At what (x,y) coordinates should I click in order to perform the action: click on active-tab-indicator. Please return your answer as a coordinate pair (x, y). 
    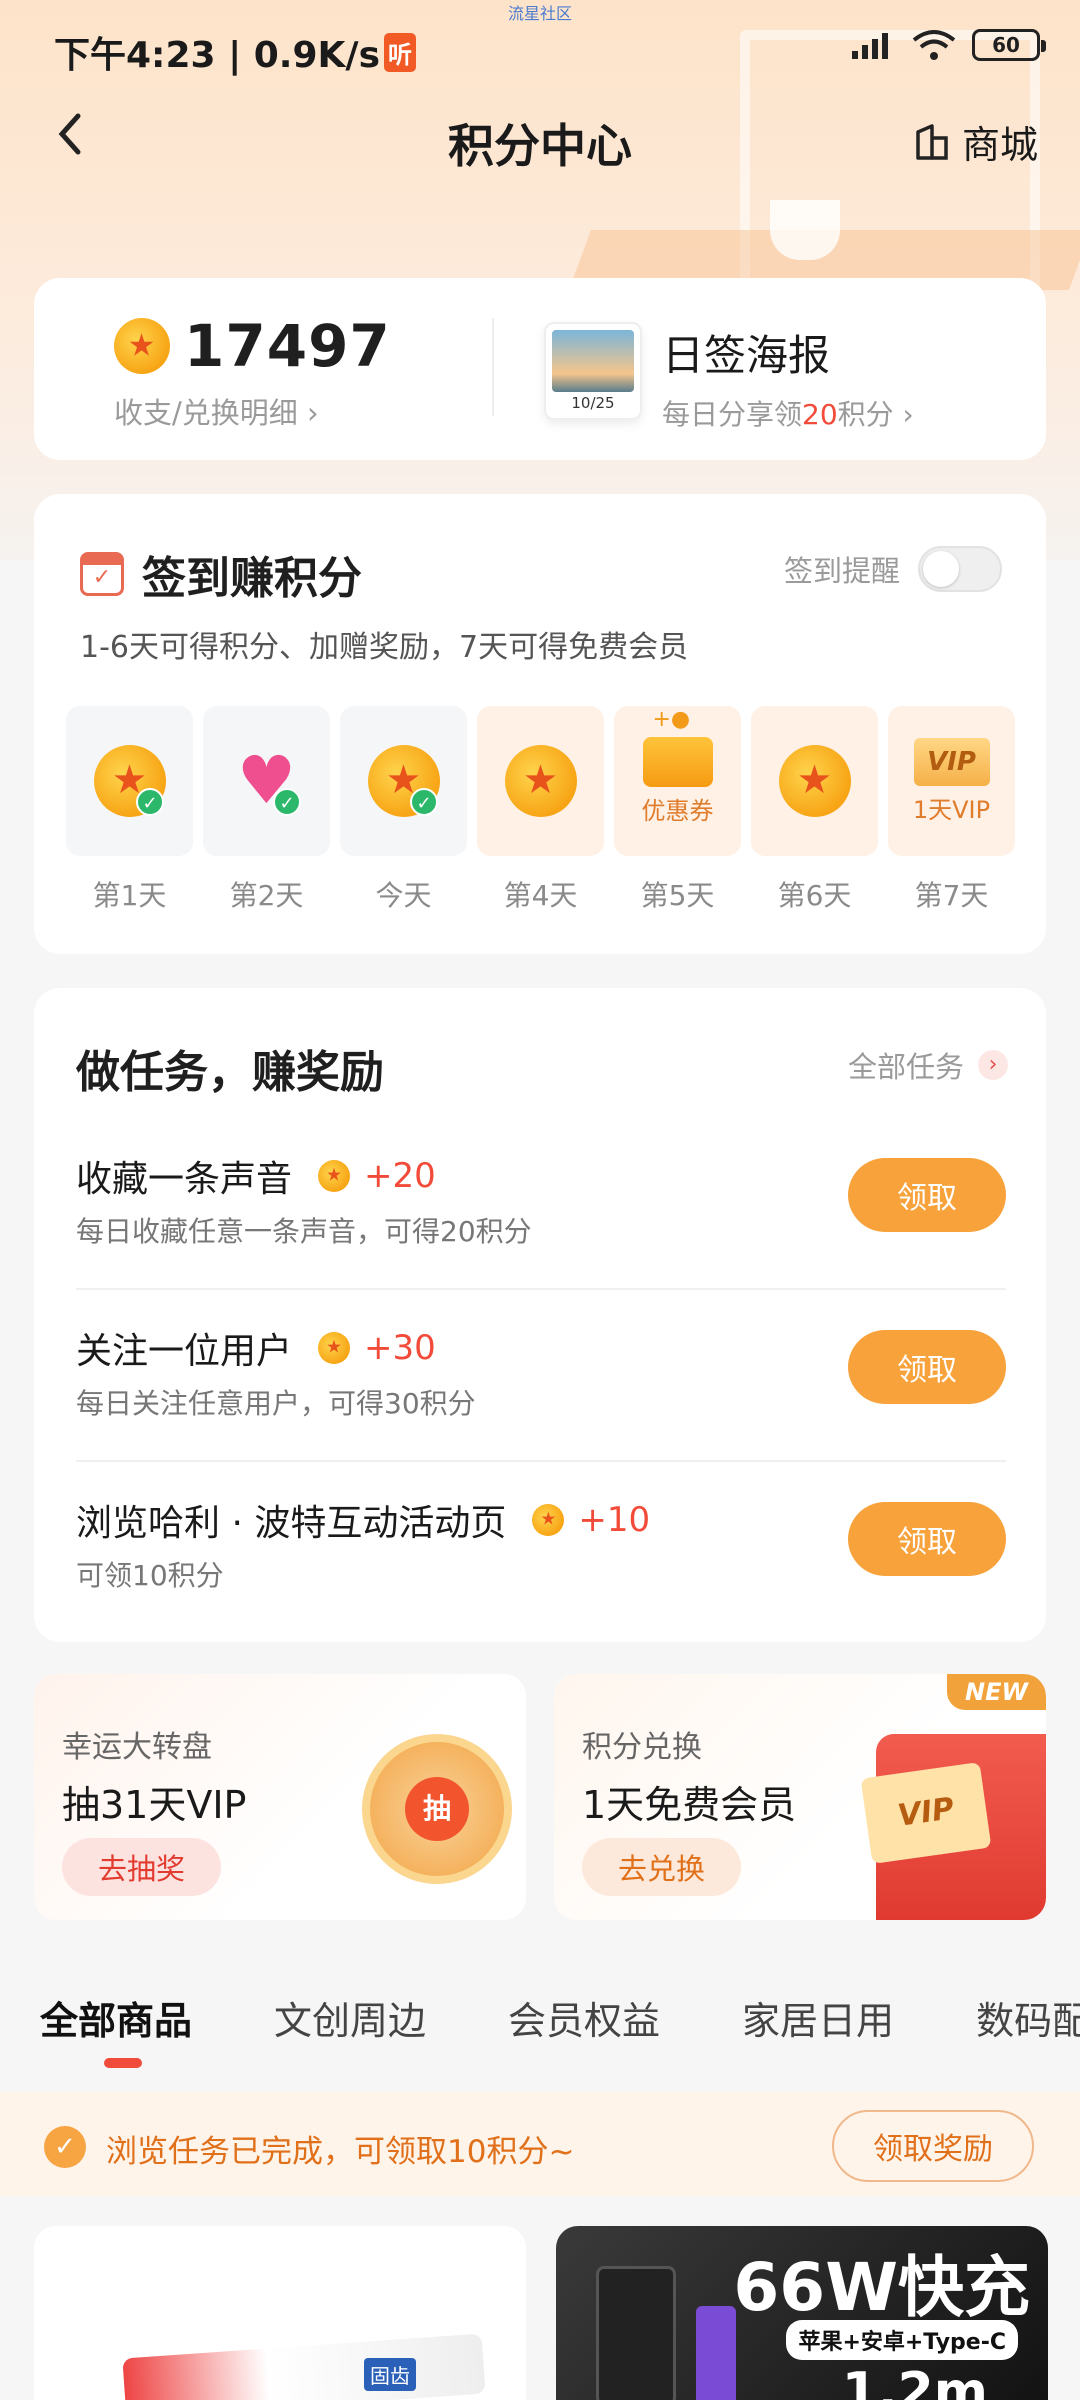
    Looking at the image, I should click on (123, 2063).